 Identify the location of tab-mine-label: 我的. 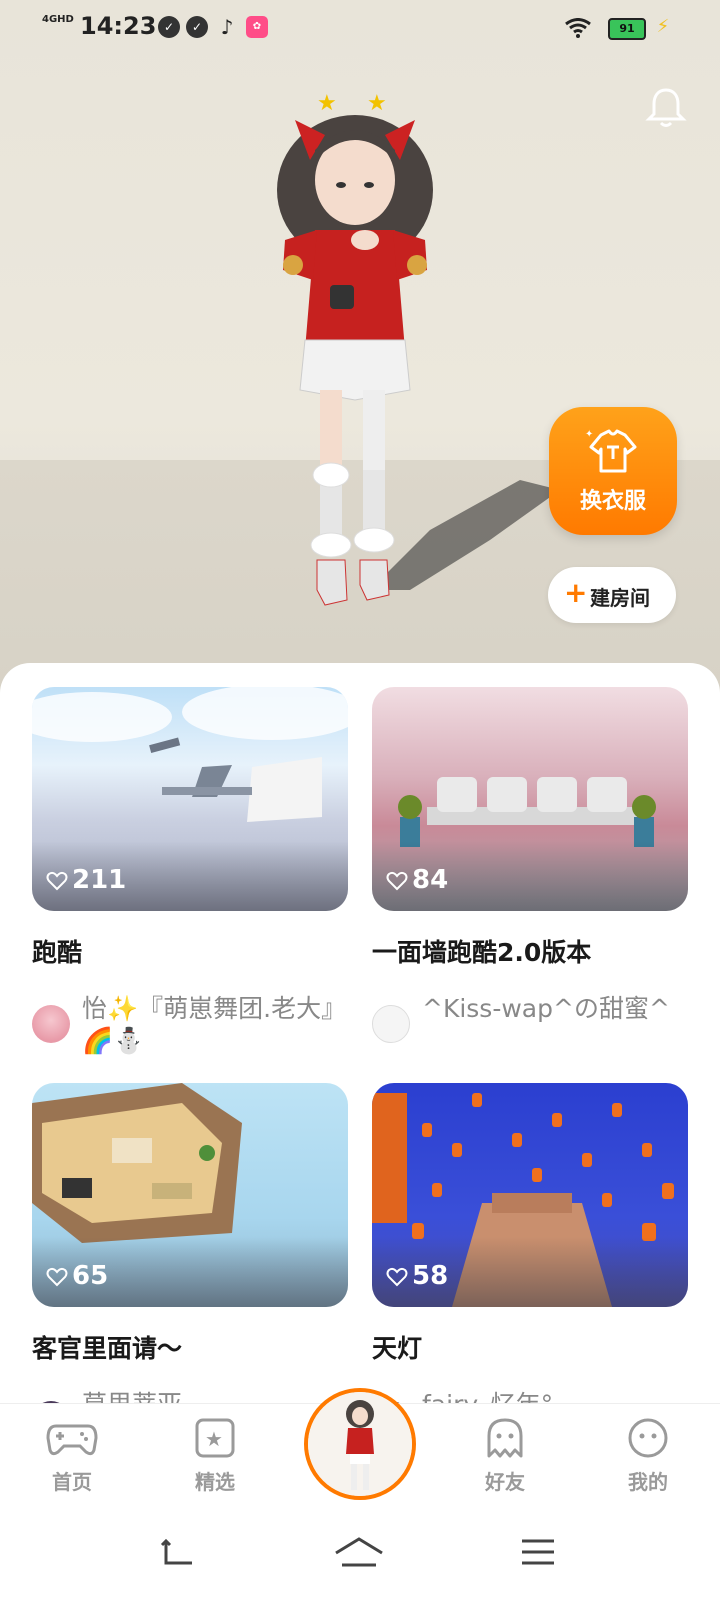
(648, 1482).